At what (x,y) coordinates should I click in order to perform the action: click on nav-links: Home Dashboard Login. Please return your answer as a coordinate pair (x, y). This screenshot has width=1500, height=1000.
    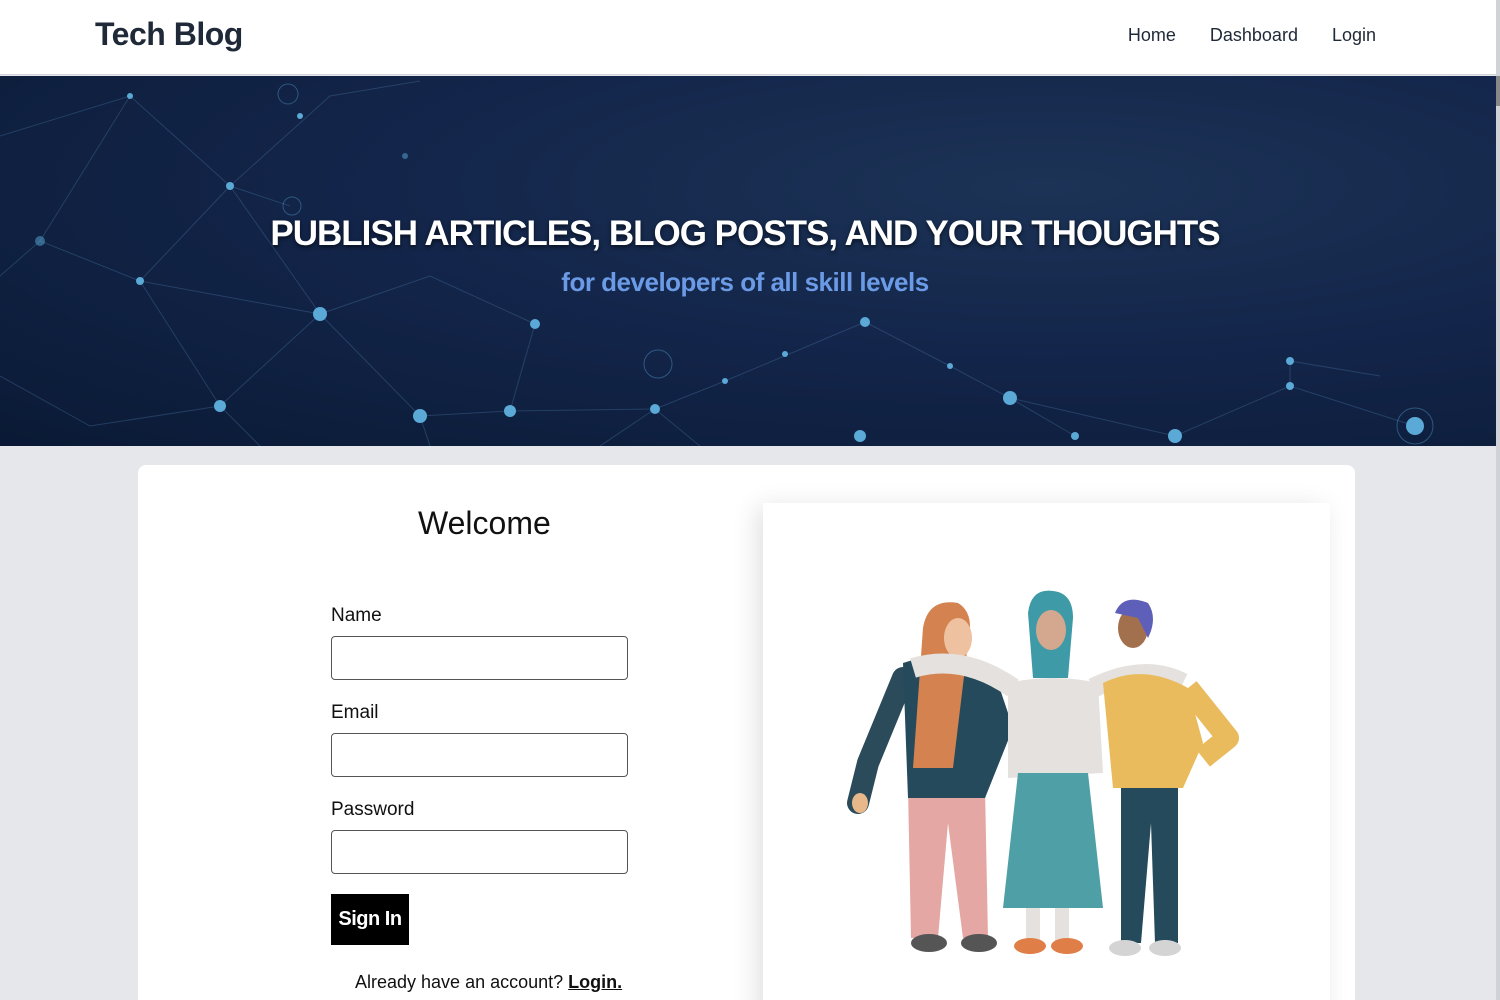
    Looking at the image, I should click on (1252, 35).